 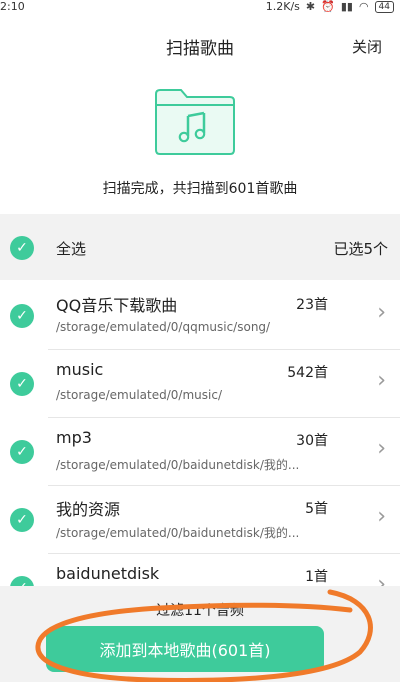 I want to click on status-time: 2:10, so click(x=12, y=6).